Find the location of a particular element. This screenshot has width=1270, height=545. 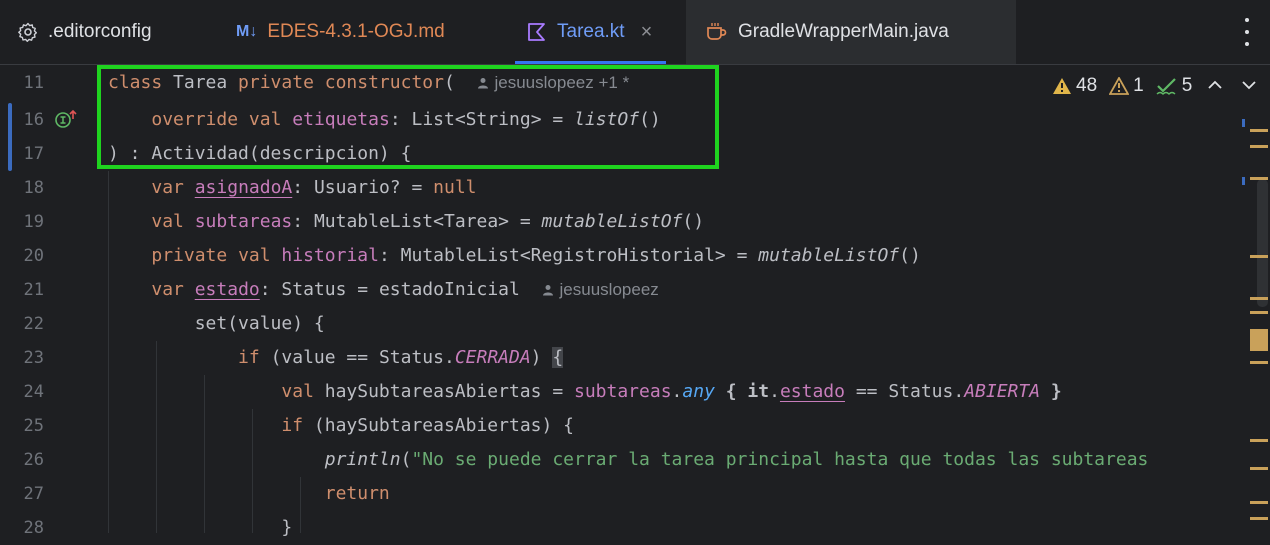

vertical-scrollbar is located at coordinates (1262, 243).